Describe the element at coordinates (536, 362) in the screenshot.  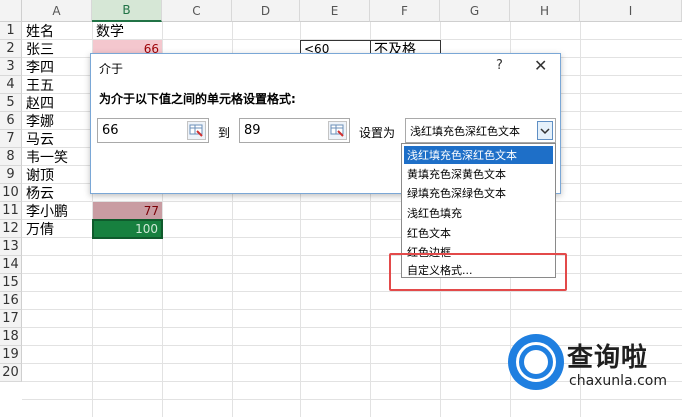
I see `watermark-logo-icon` at that location.